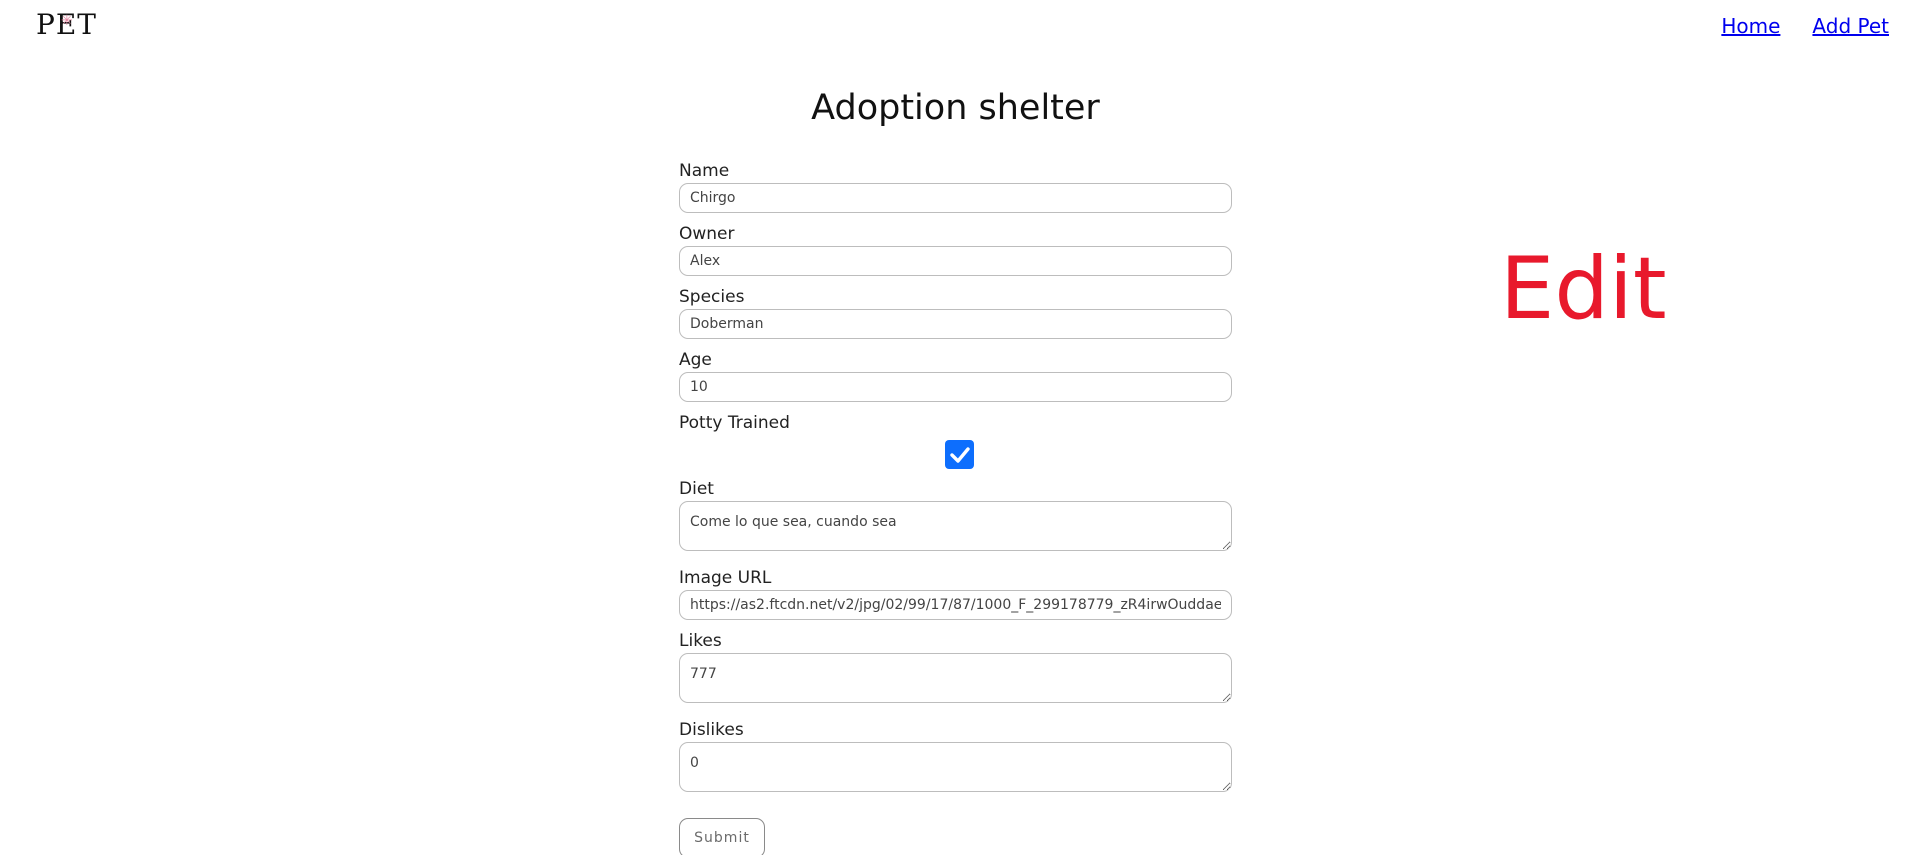  What do you see at coordinates (722, 836) in the screenshot?
I see `submit-button: Submit` at bounding box center [722, 836].